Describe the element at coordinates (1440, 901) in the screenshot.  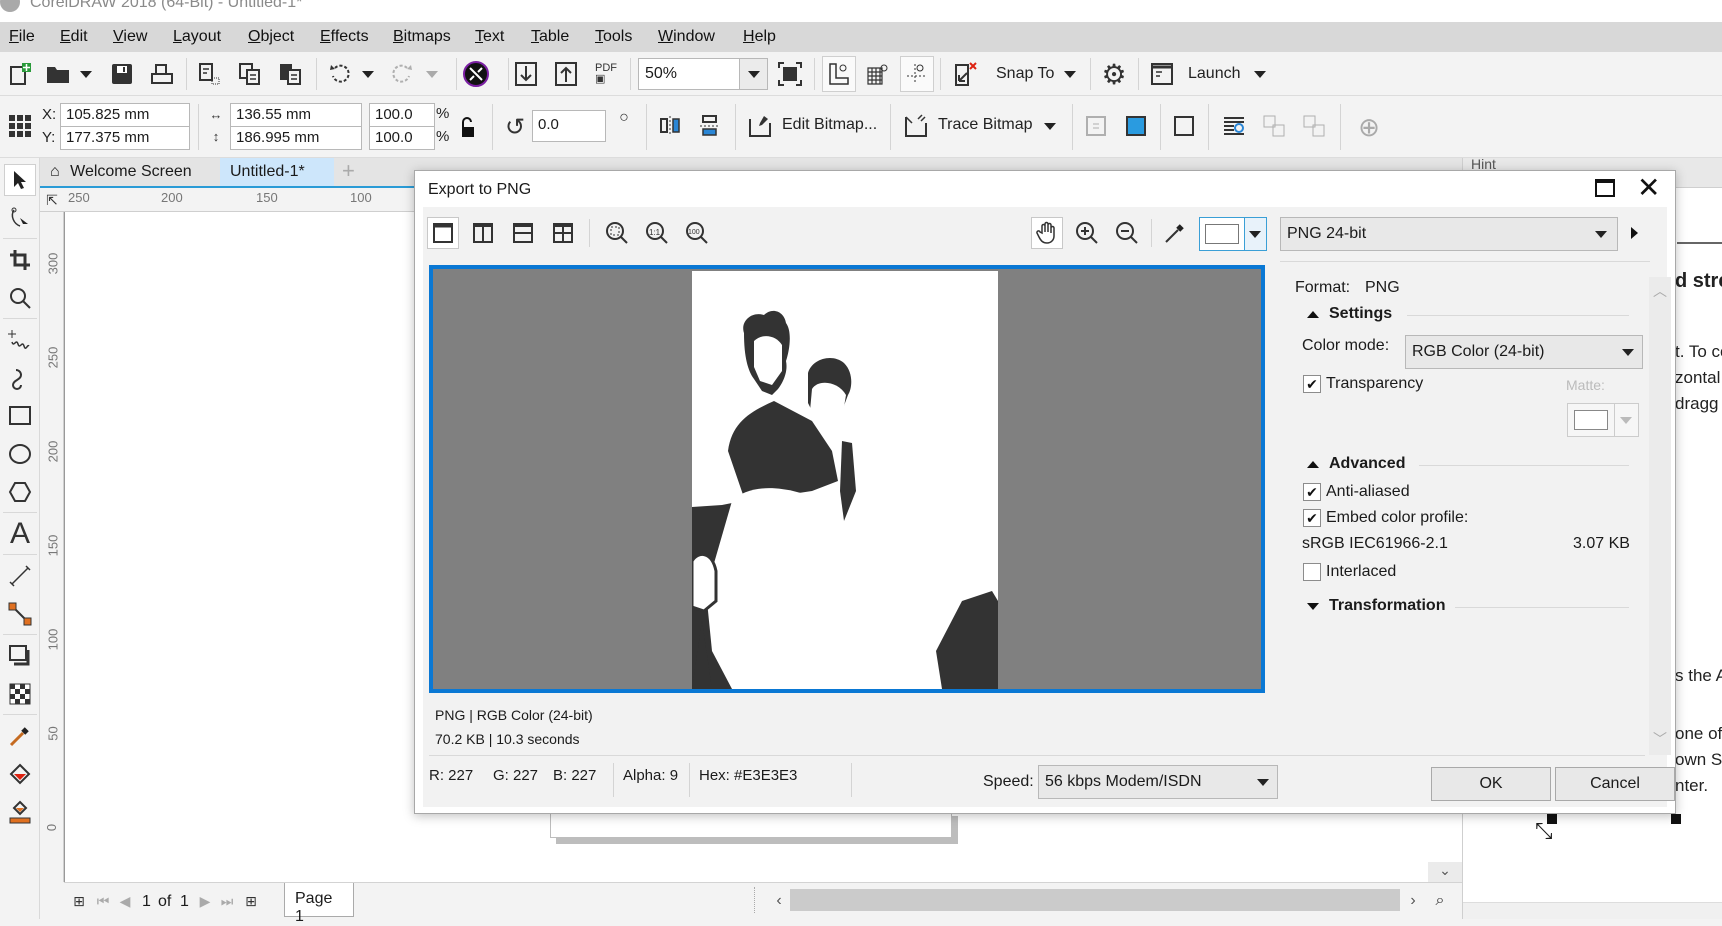
I see `zoom-navigator-icon: ⌕` at that location.